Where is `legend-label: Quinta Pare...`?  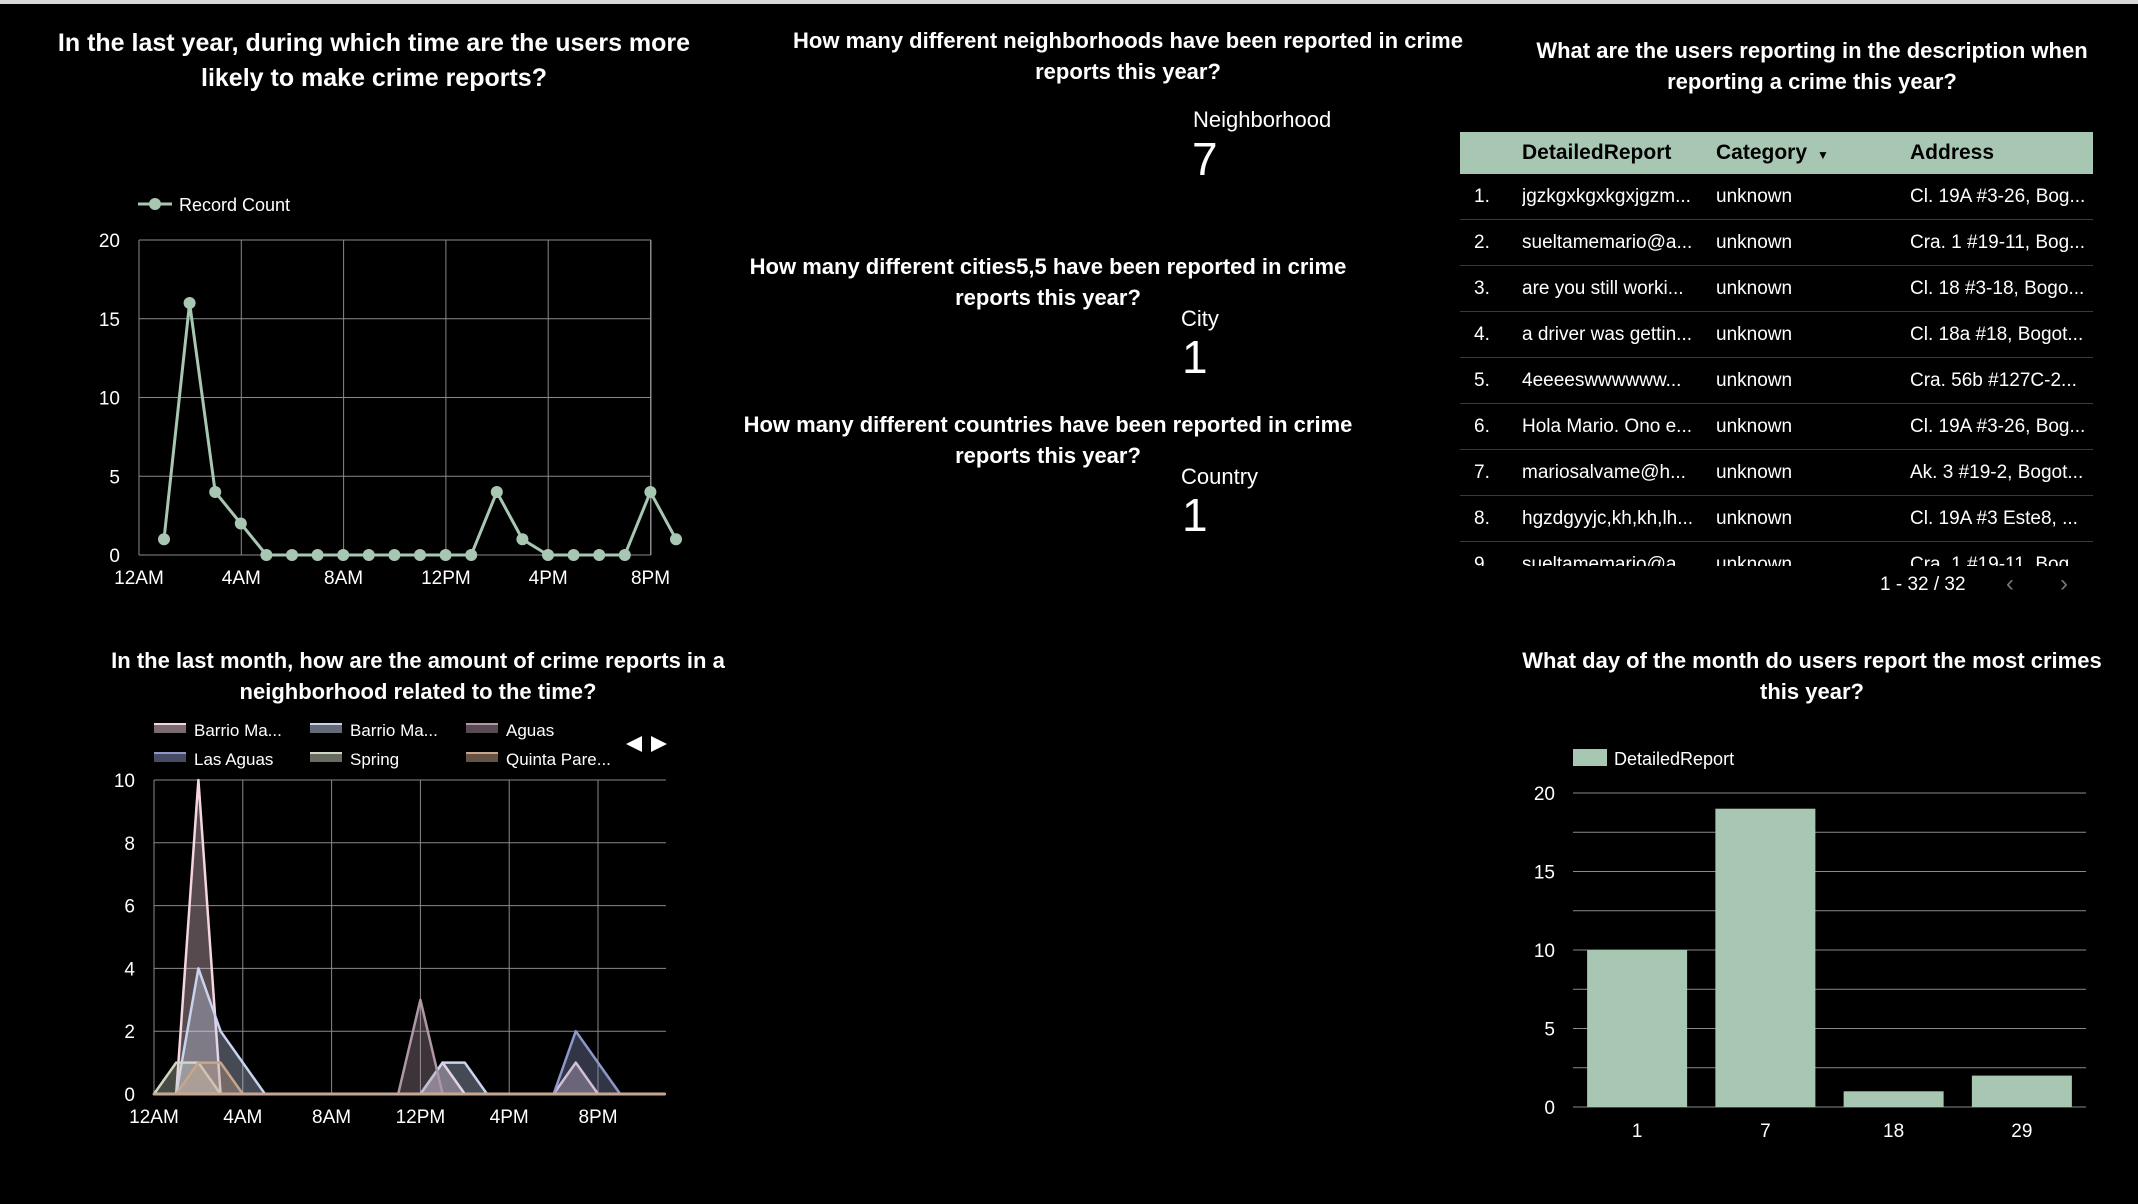
legend-label: Quinta Pare... is located at coordinates (558, 759).